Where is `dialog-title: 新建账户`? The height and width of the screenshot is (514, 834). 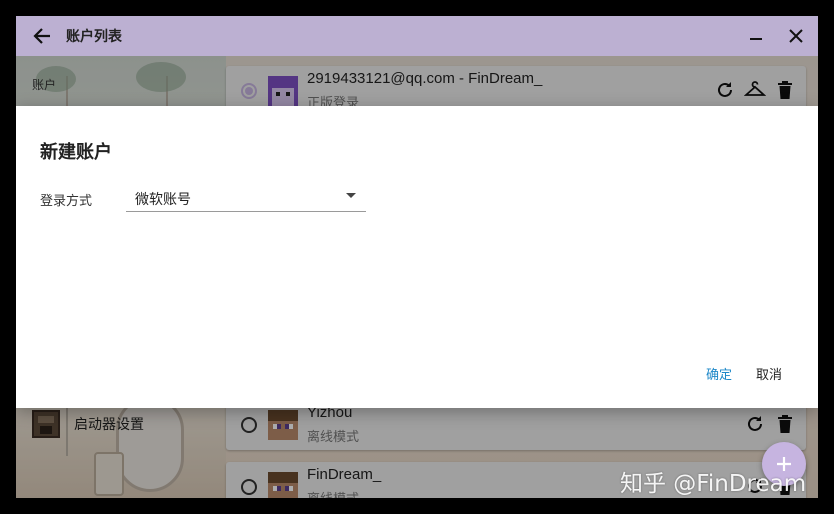 dialog-title: 新建账户 is located at coordinates (76, 152).